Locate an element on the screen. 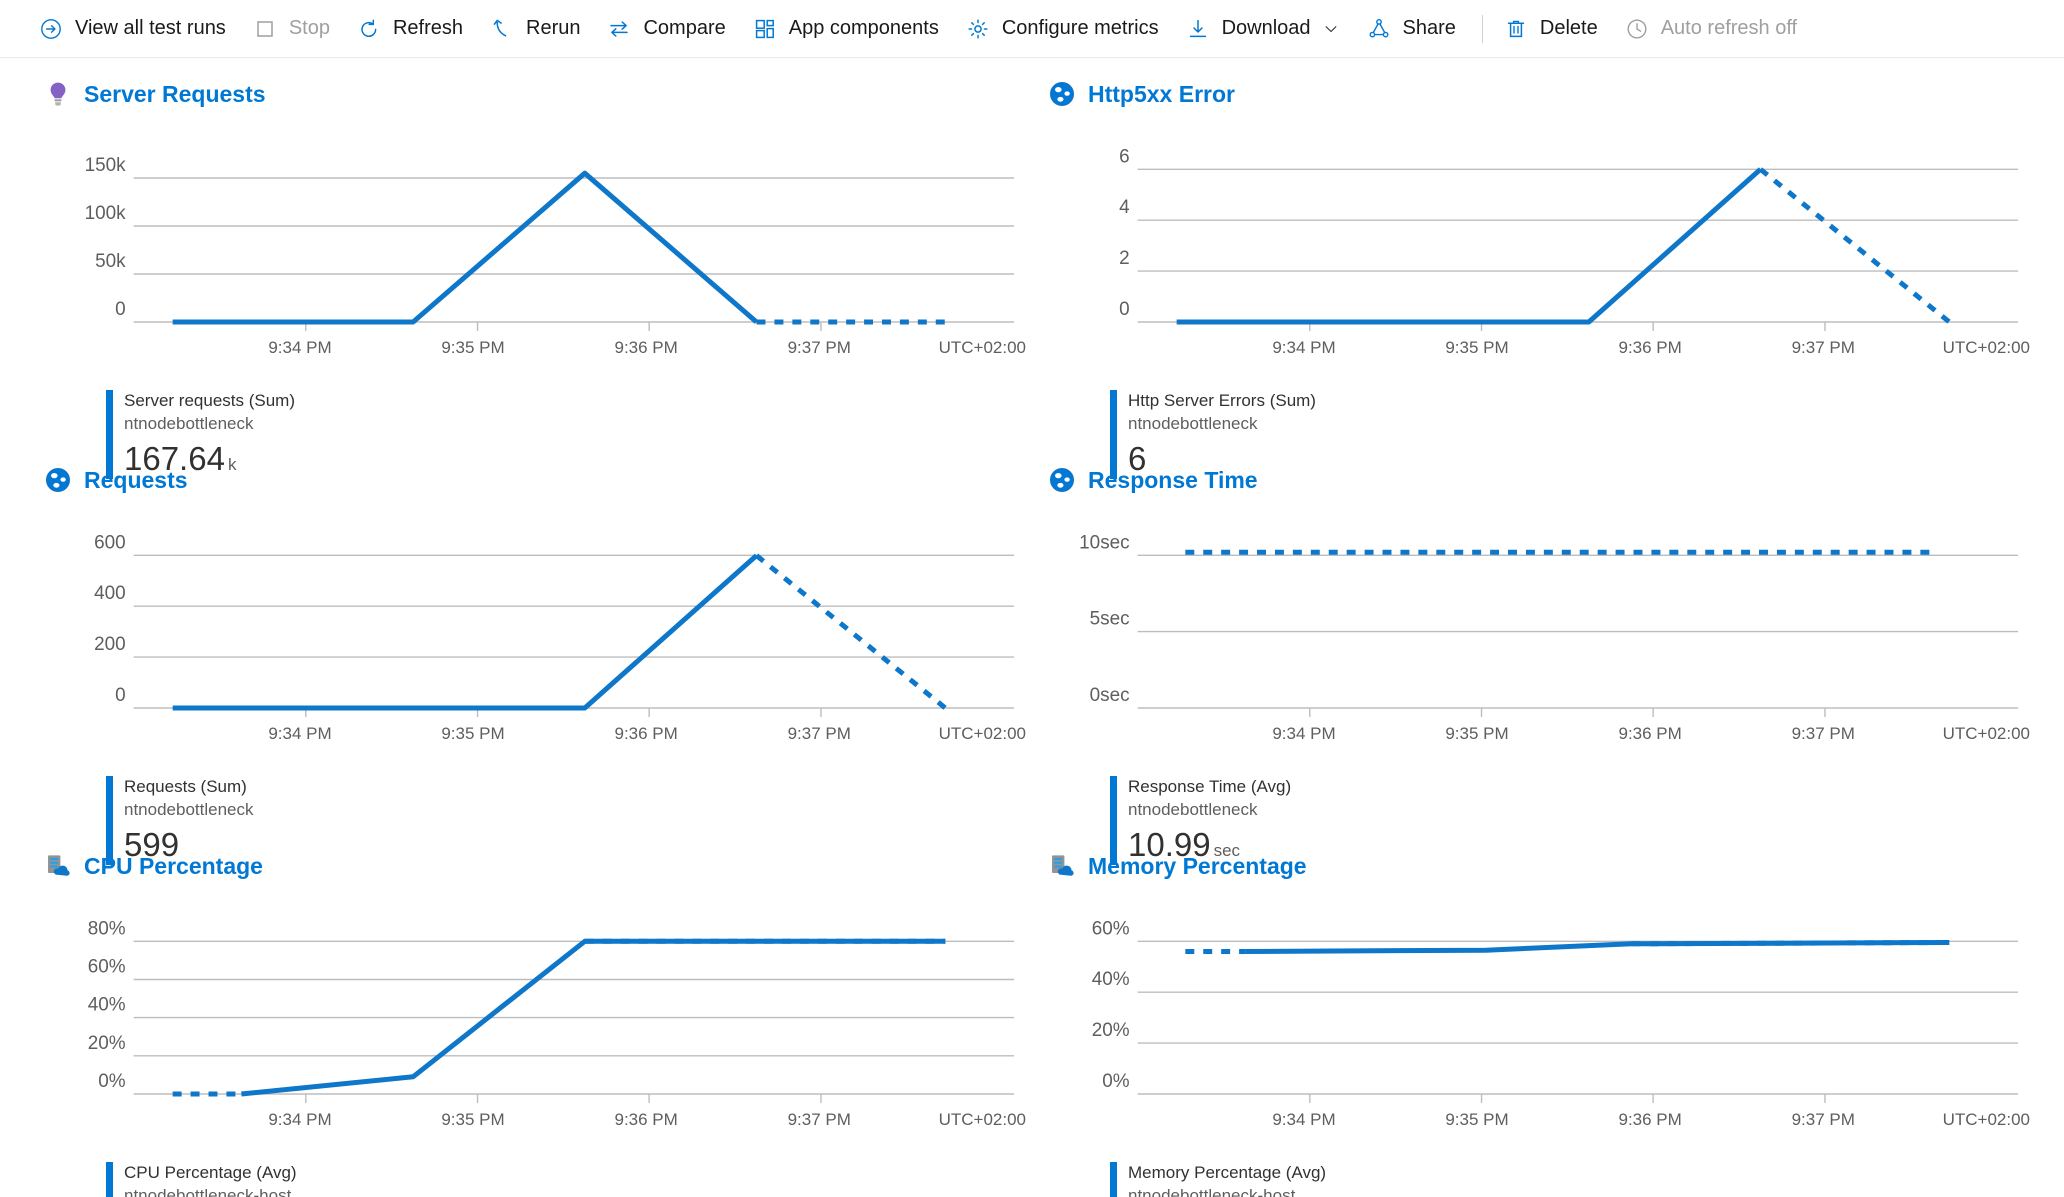 The height and width of the screenshot is (1197, 2064). metric-chart-memory-percentage: 0% 20% 40% 60% is located at coordinates (1534, 1009).